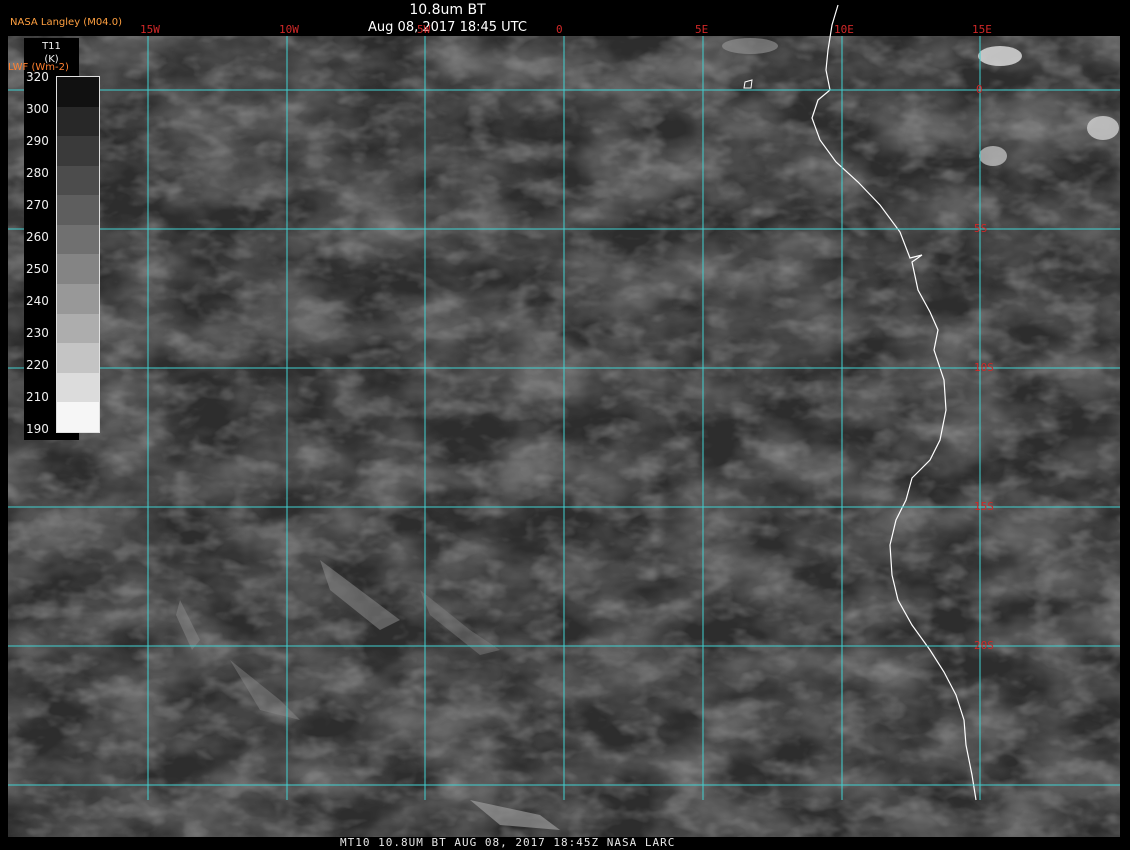 The image size is (1130, 850). I want to click on product-title: 10.8um BT, so click(447, 10).